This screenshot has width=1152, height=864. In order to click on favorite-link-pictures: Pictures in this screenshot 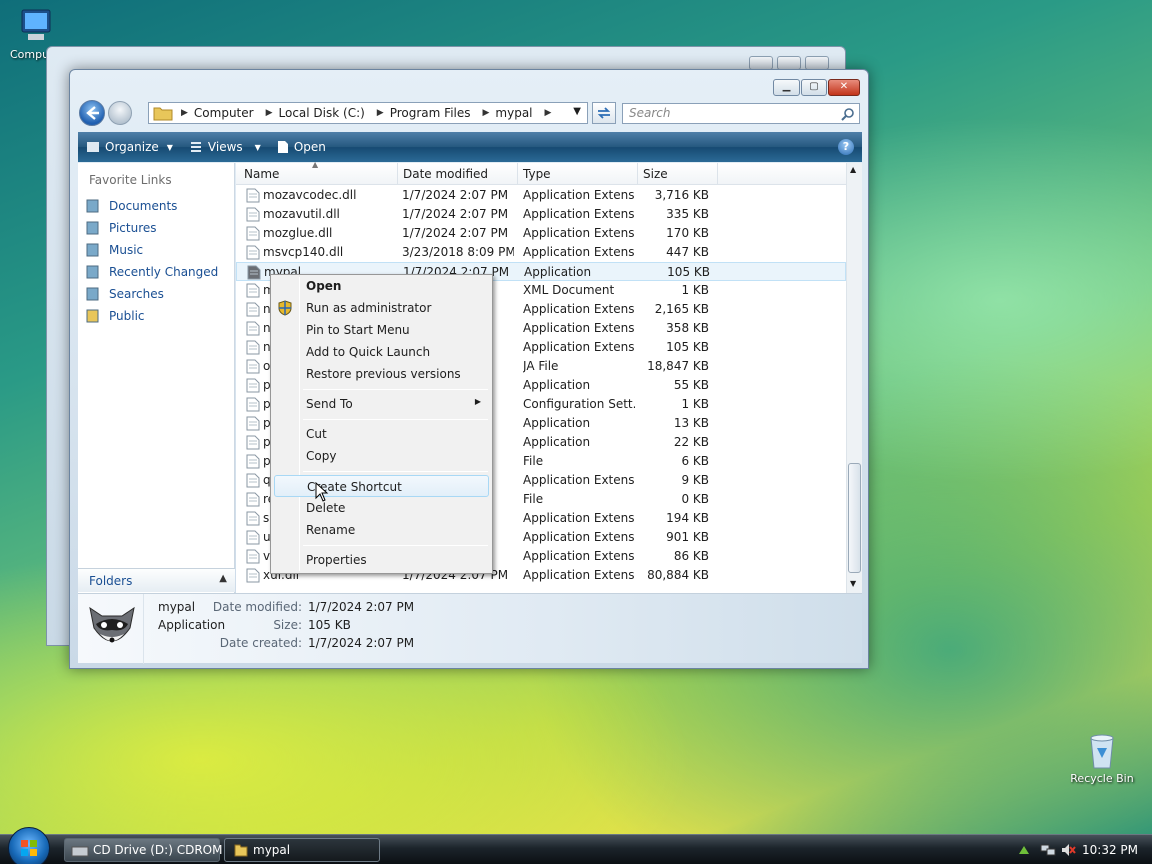, I will do `click(156, 228)`.